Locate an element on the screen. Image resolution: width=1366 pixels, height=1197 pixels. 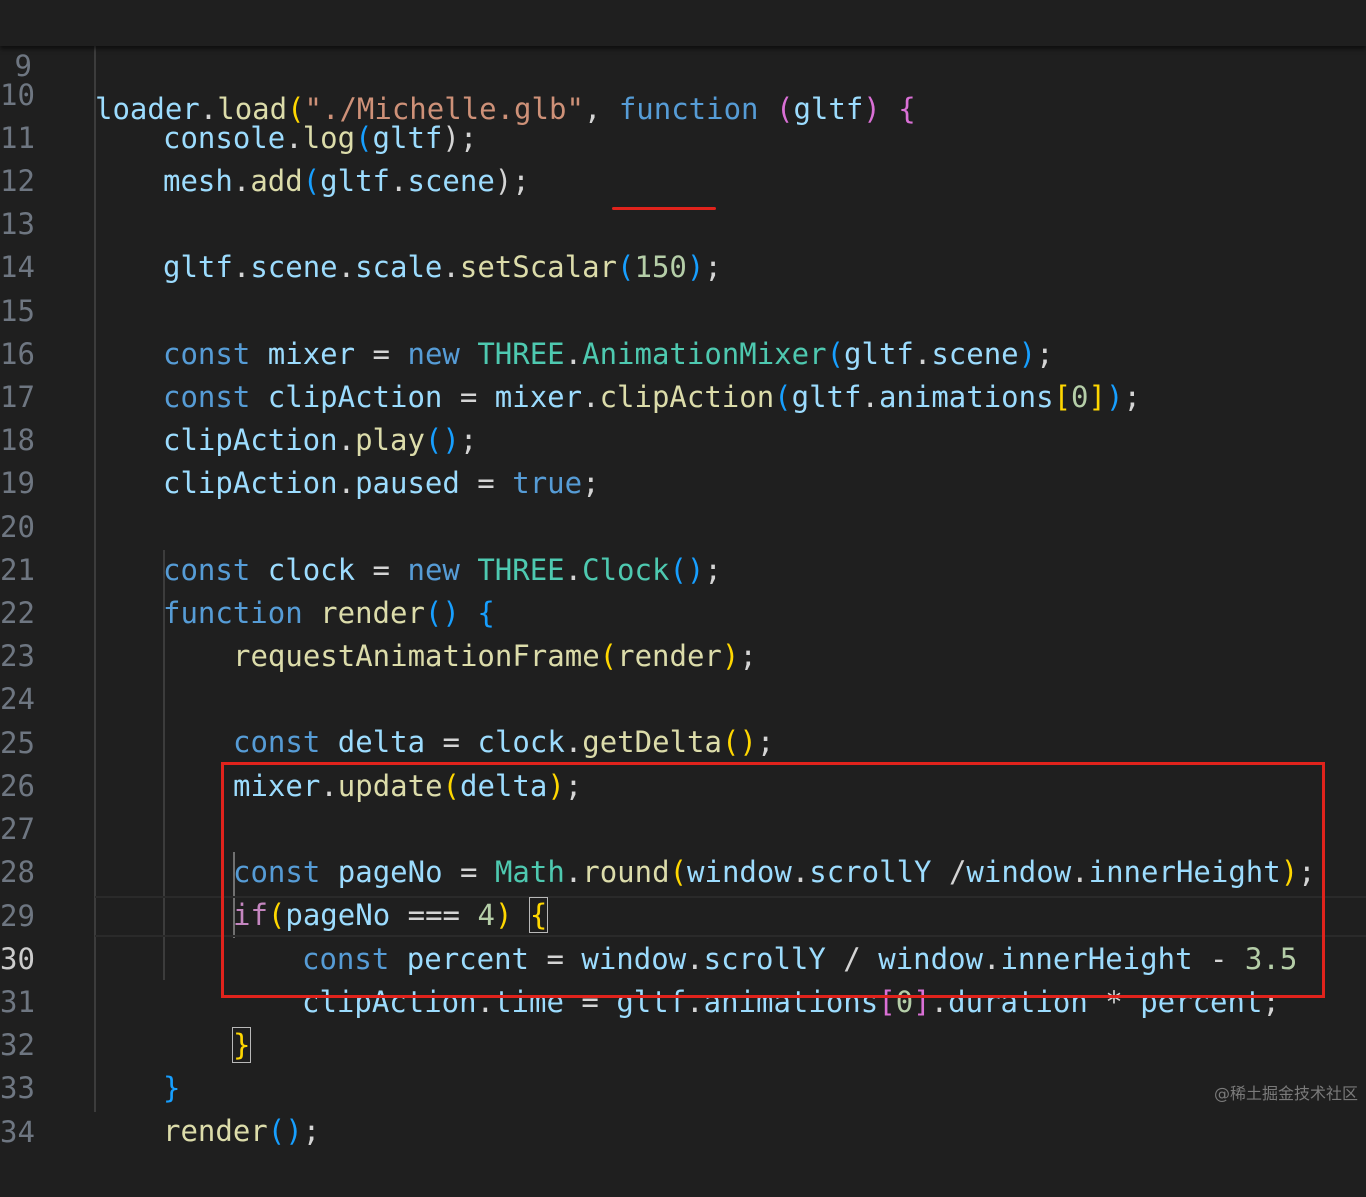
line-number: 9 is located at coordinates (23, 66).